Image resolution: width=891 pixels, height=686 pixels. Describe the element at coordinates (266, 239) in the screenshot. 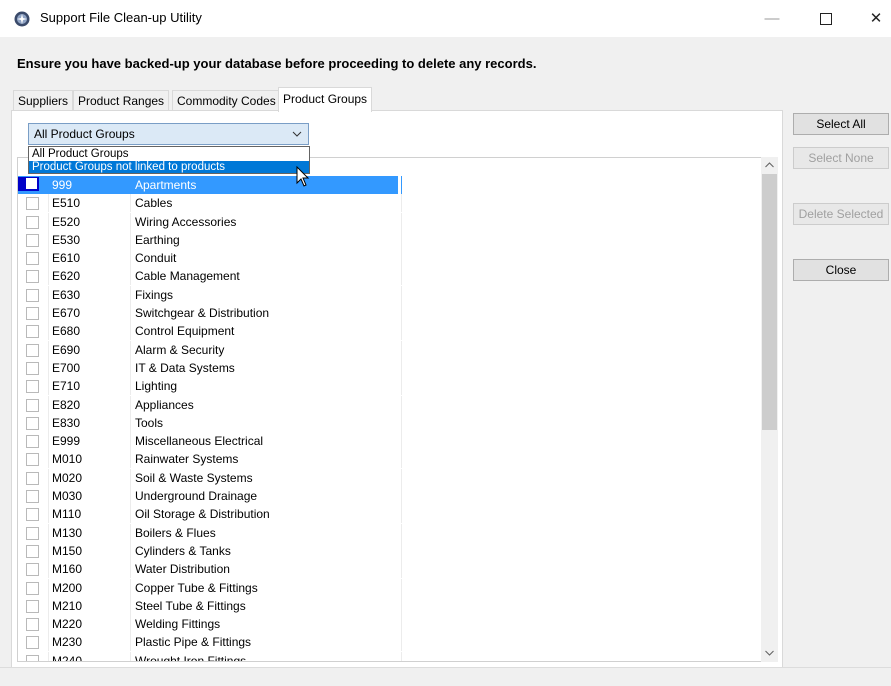

I see `row-description: Earthing` at that location.